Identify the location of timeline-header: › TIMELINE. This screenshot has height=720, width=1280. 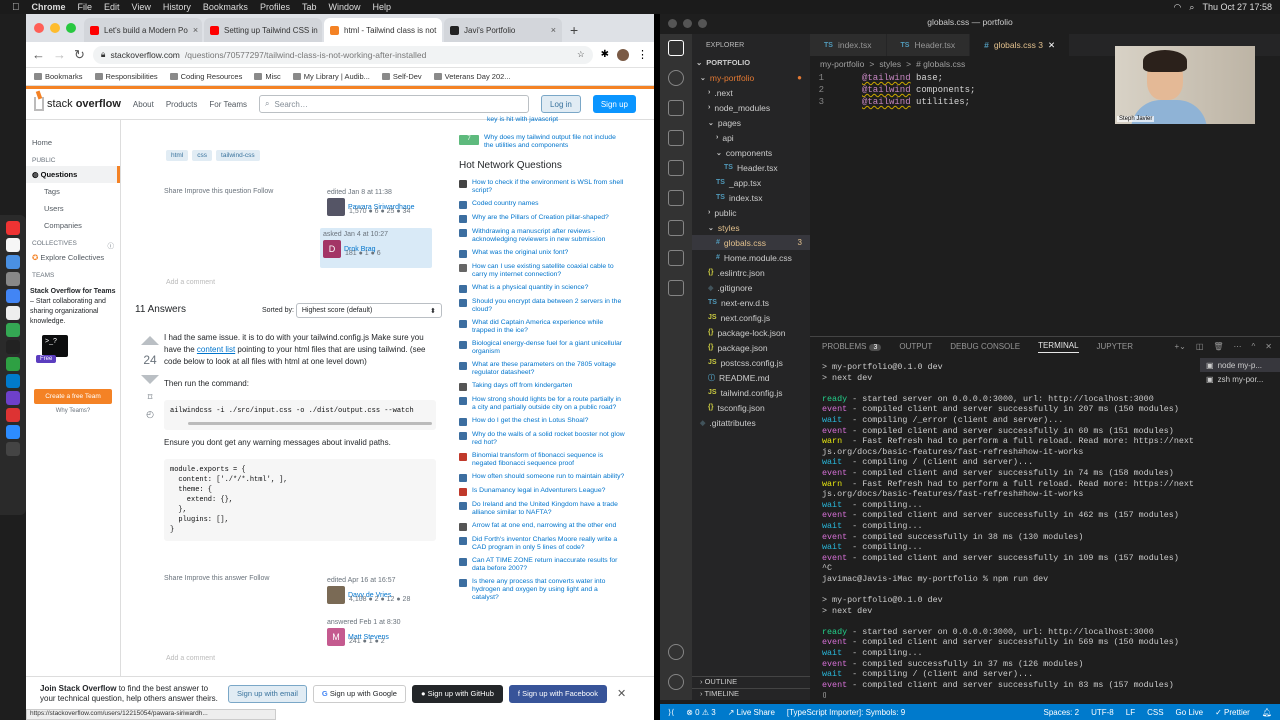
(751, 694).